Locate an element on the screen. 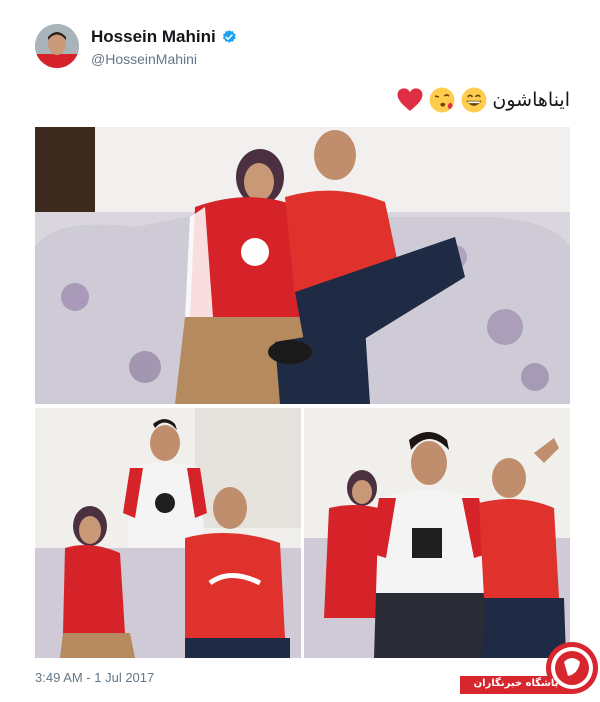  grinning-face-emoji is located at coordinates (474, 100).